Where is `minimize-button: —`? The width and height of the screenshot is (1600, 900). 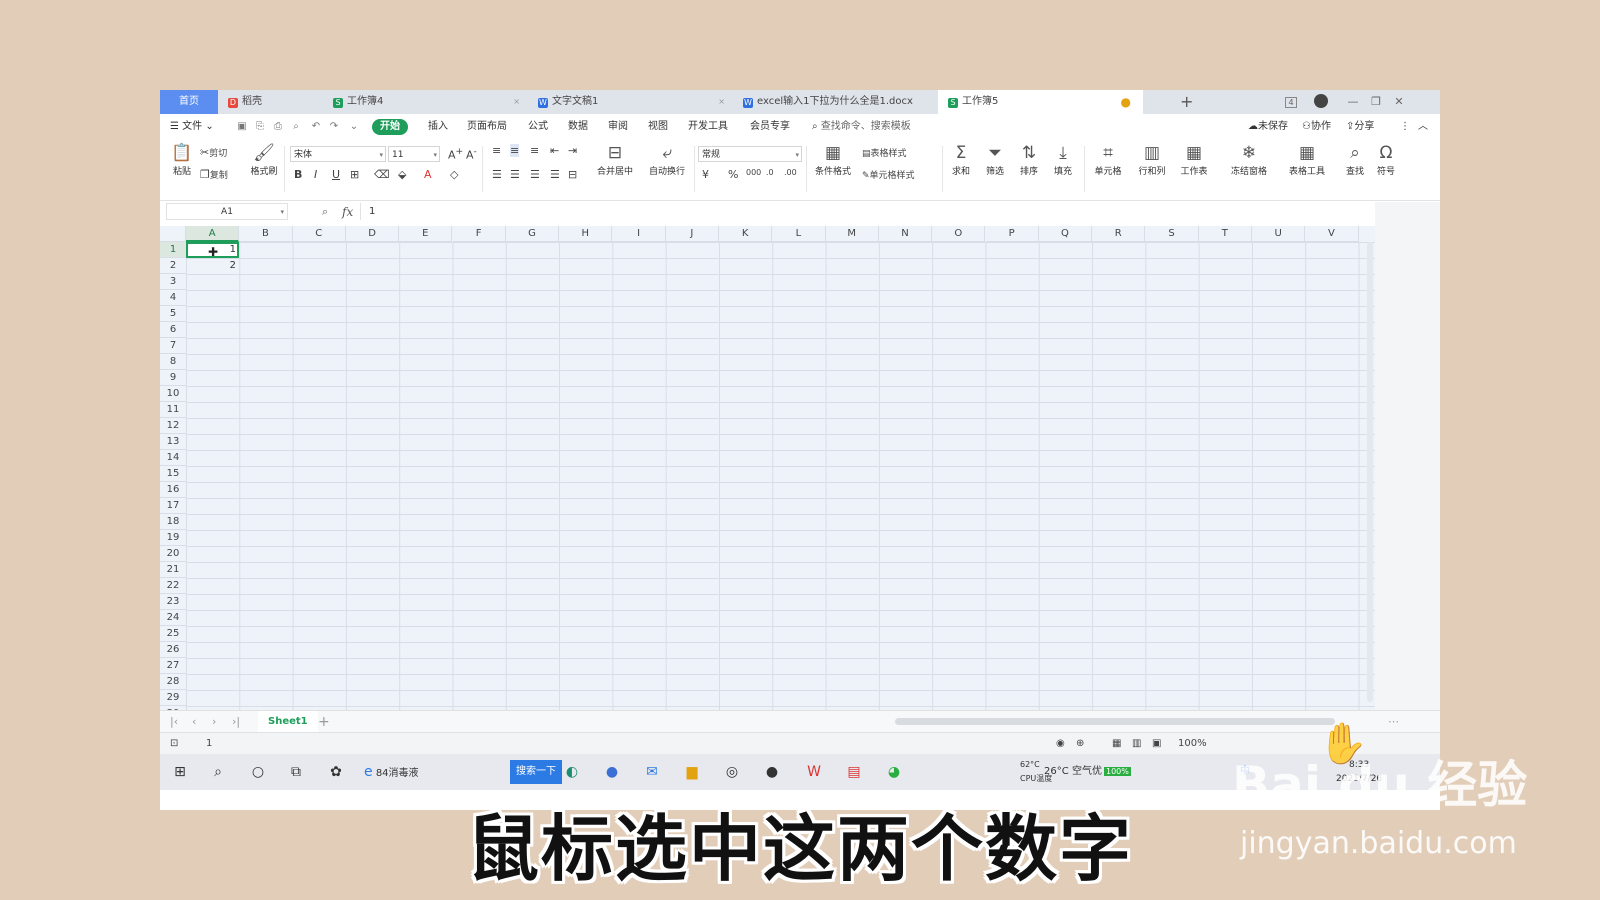 minimize-button: — is located at coordinates (1353, 102).